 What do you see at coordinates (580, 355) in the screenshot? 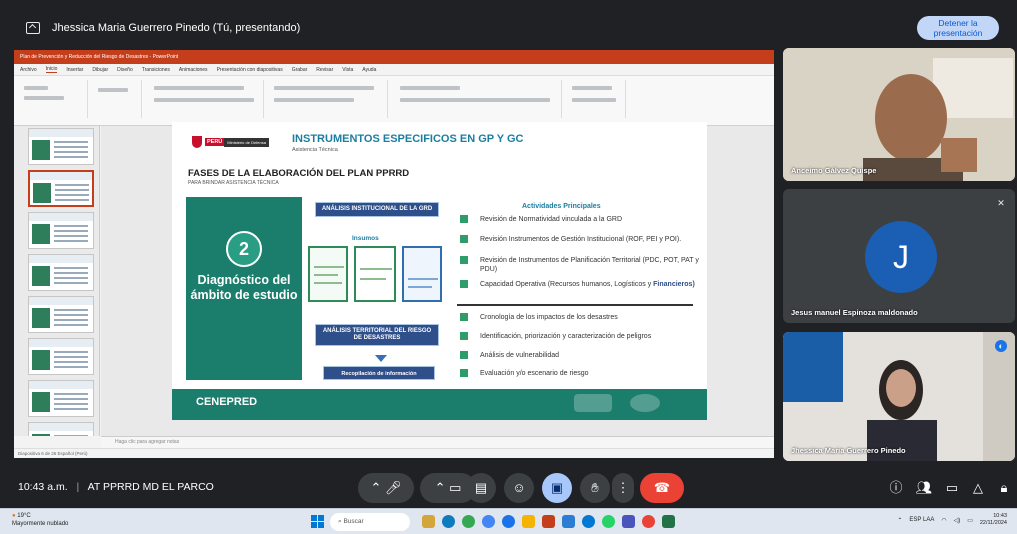
I see `activity-item: Análisis de vulnerabilidad` at bounding box center [580, 355].